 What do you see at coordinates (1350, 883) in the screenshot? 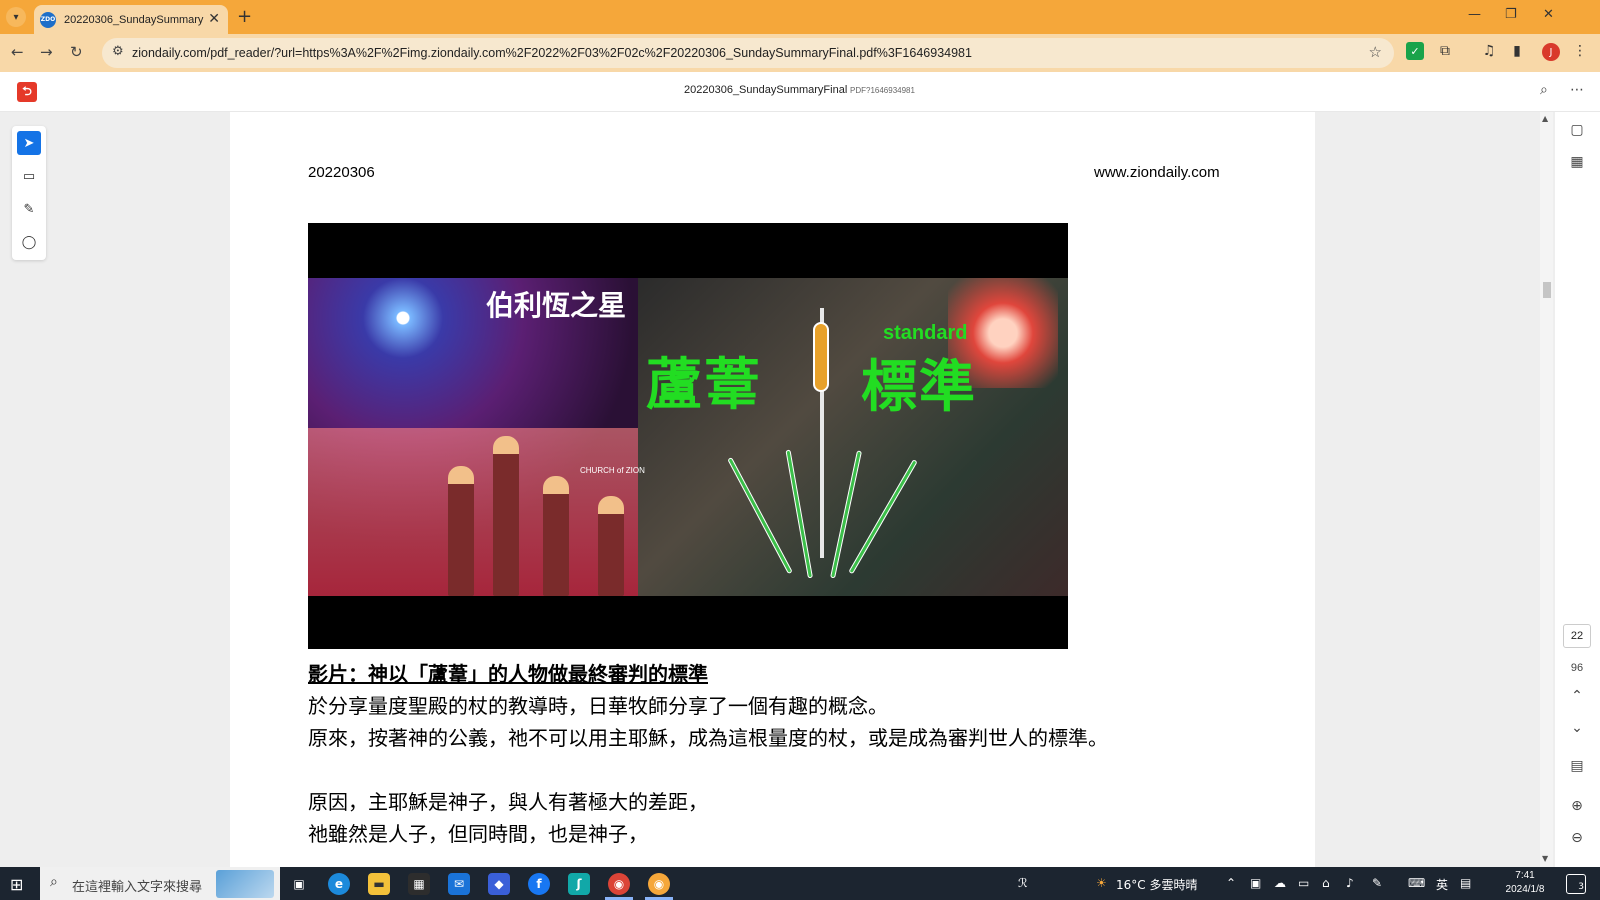
I see `volume-icon: ♪` at bounding box center [1350, 883].